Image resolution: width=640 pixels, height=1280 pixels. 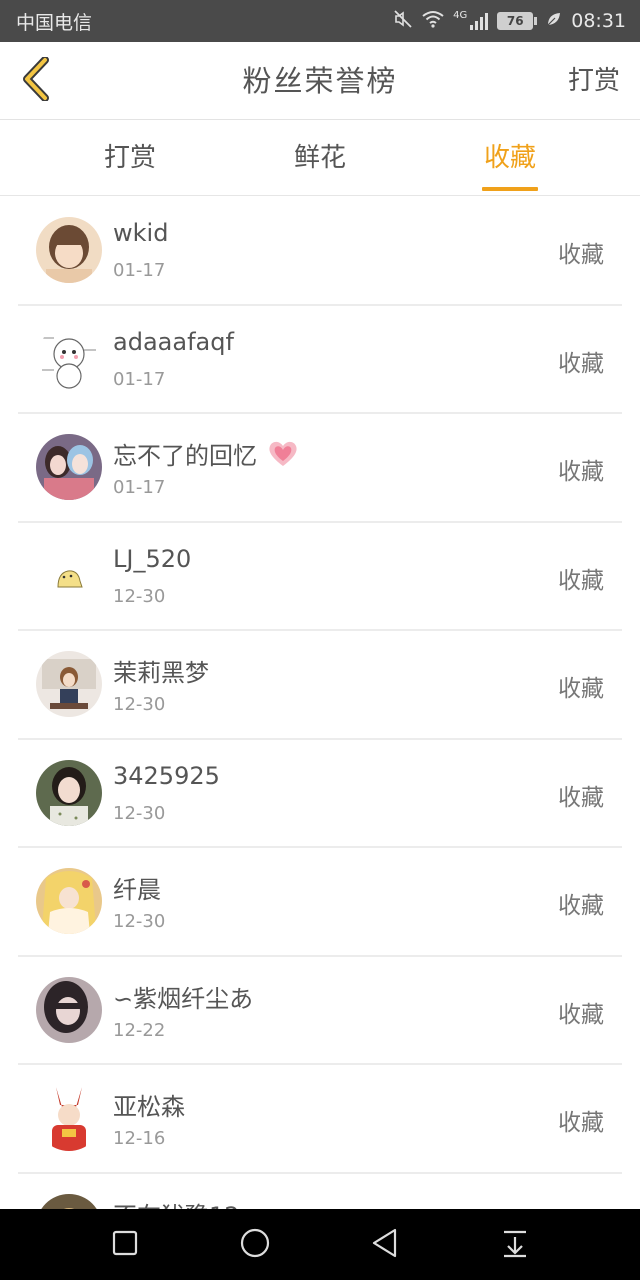 I want to click on tab-favorites-label: 收藏, so click(x=509, y=158).